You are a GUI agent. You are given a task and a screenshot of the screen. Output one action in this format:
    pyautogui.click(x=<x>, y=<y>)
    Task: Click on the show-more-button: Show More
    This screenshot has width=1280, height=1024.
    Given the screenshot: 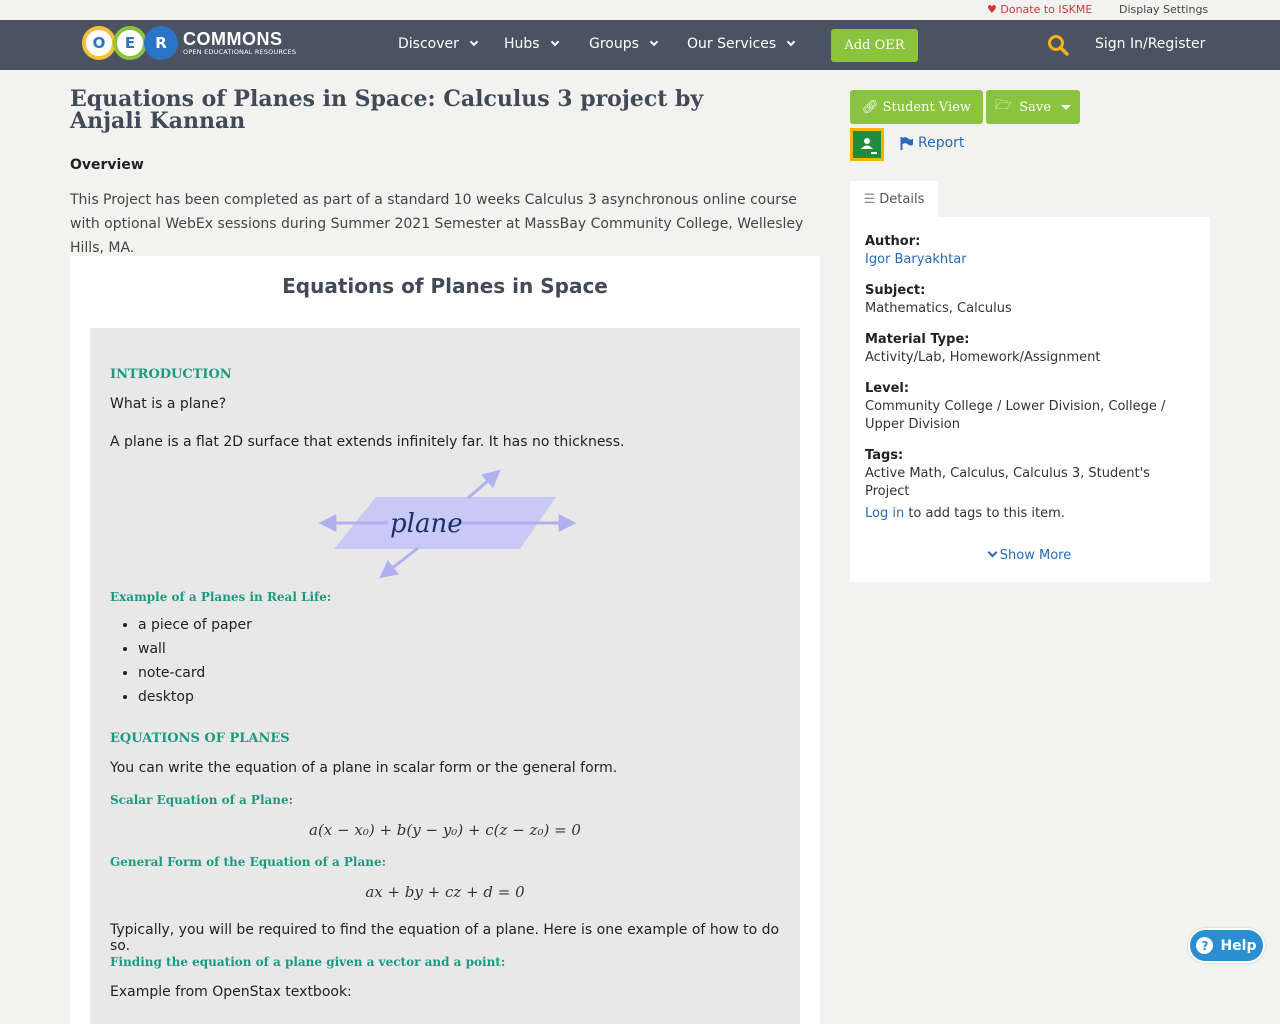 What is the action you would take?
    pyautogui.click(x=1030, y=555)
    